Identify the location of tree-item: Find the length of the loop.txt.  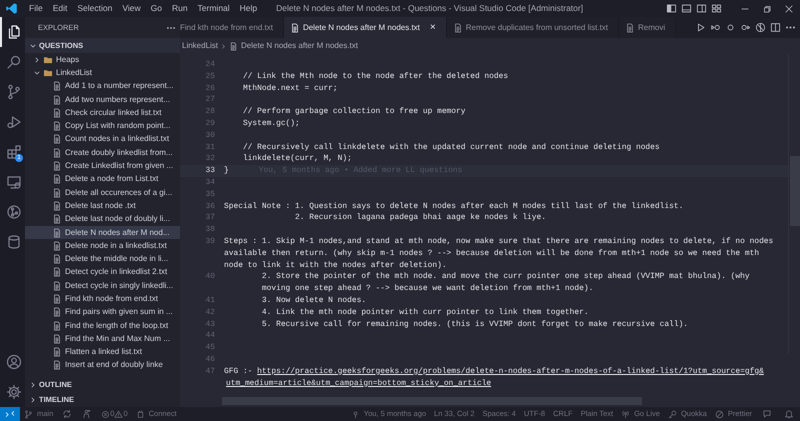
(102, 325).